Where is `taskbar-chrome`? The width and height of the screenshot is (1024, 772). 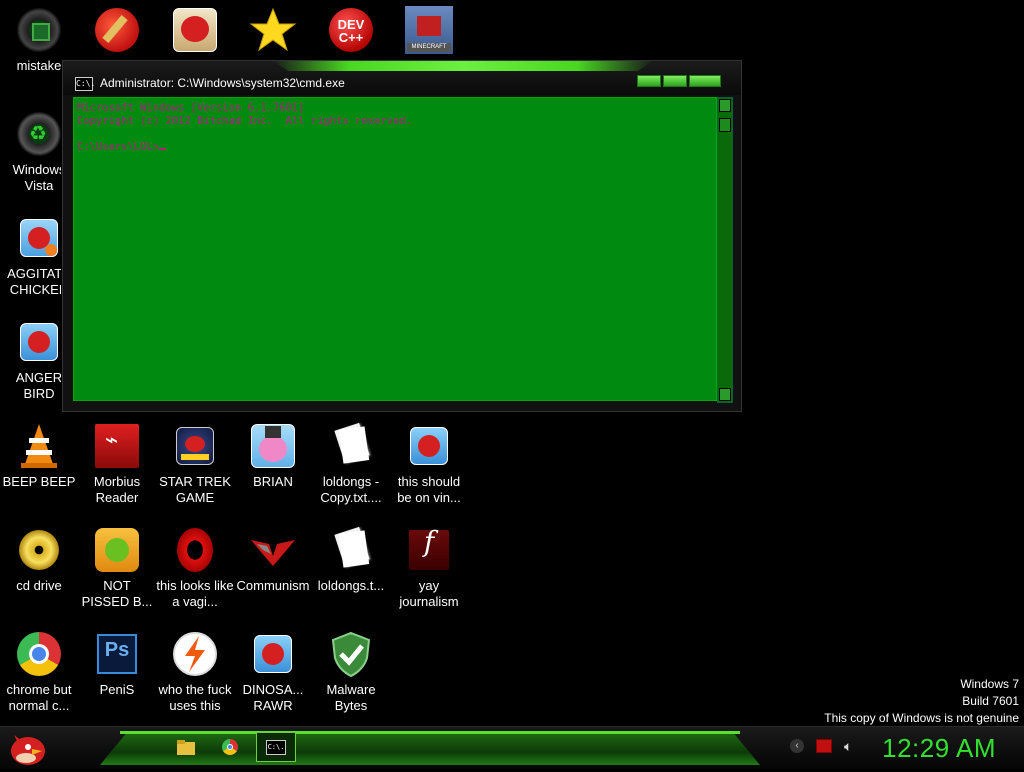
taskbar-chrome is located at coordinates (230, 747).